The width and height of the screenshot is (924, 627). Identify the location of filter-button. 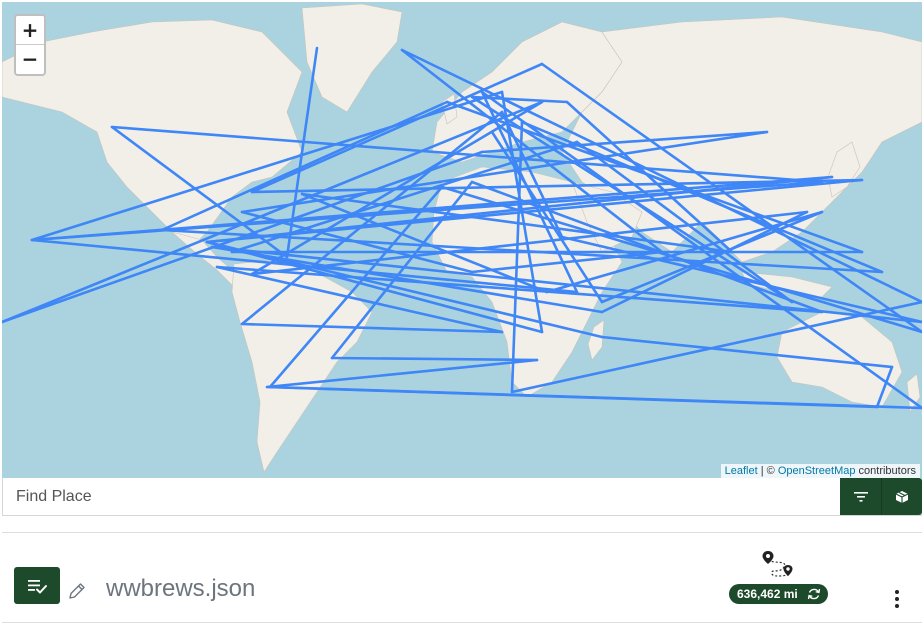
(860, 496).